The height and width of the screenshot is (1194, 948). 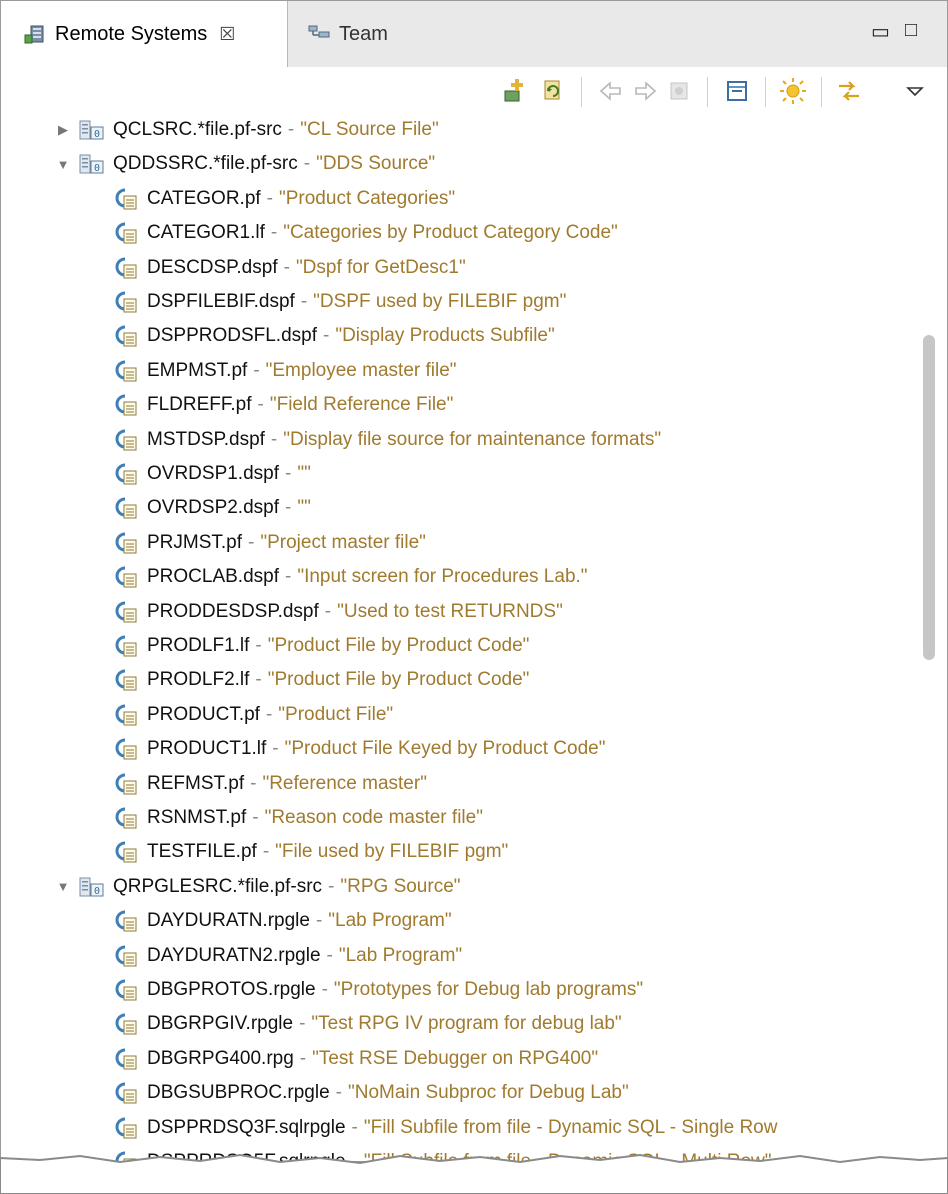 What do you see at coordinates (911, 30) in the screenshot?
I see `maximize-icon: □` at bounding box center [911, 30].